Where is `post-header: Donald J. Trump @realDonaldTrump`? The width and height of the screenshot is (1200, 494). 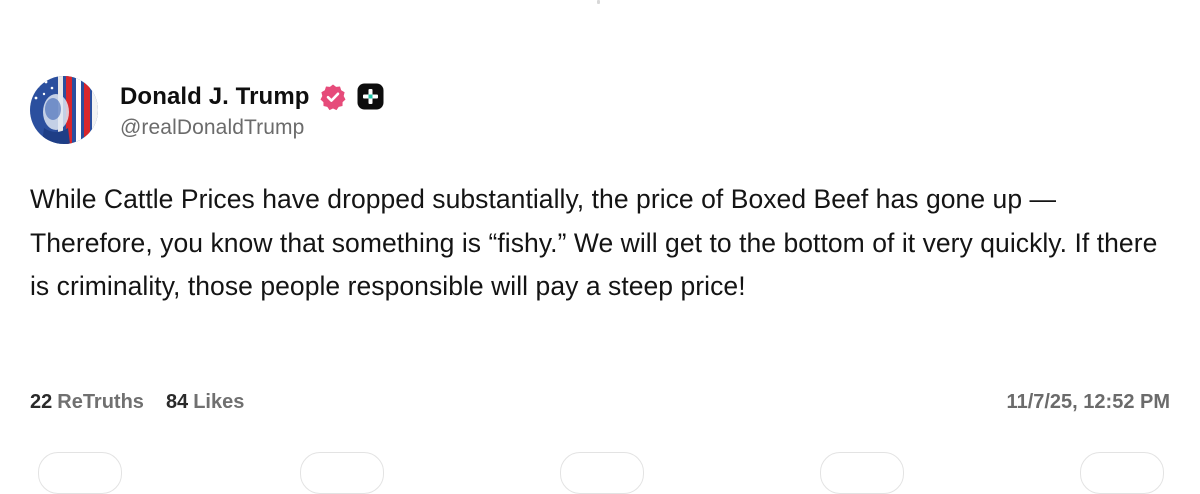 post-header: Donald J. Trump @realDonaldTrump is located at coordinates (207, 110).